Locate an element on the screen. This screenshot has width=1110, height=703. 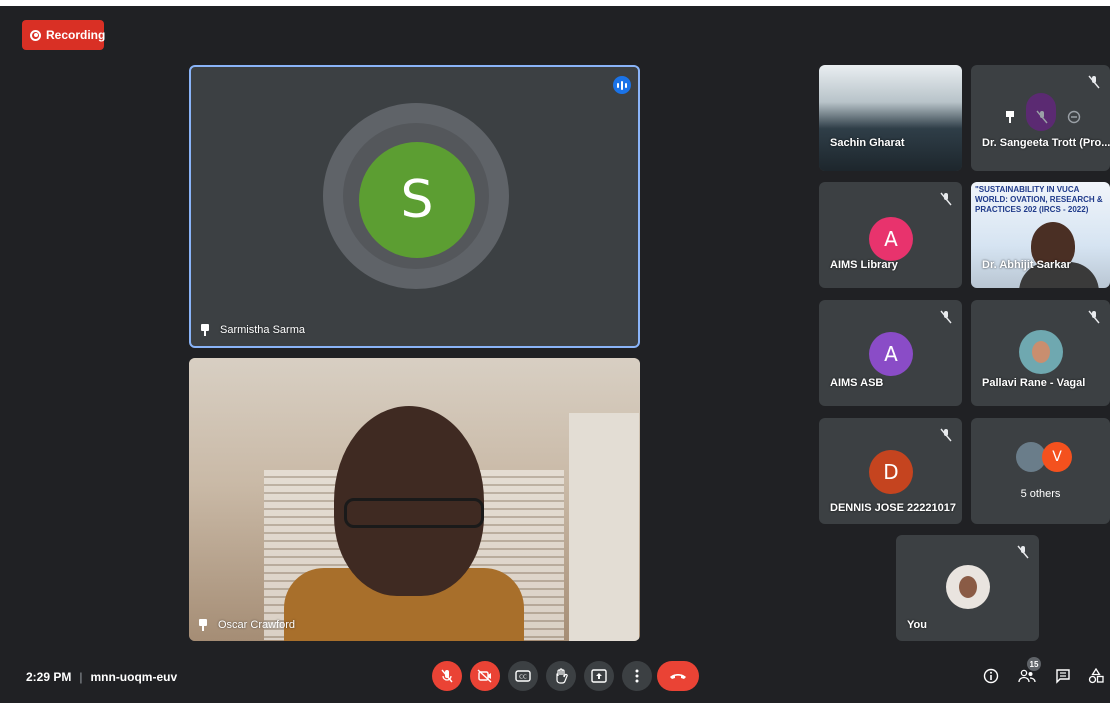
more-options-button is located at coordinates (637, 676).